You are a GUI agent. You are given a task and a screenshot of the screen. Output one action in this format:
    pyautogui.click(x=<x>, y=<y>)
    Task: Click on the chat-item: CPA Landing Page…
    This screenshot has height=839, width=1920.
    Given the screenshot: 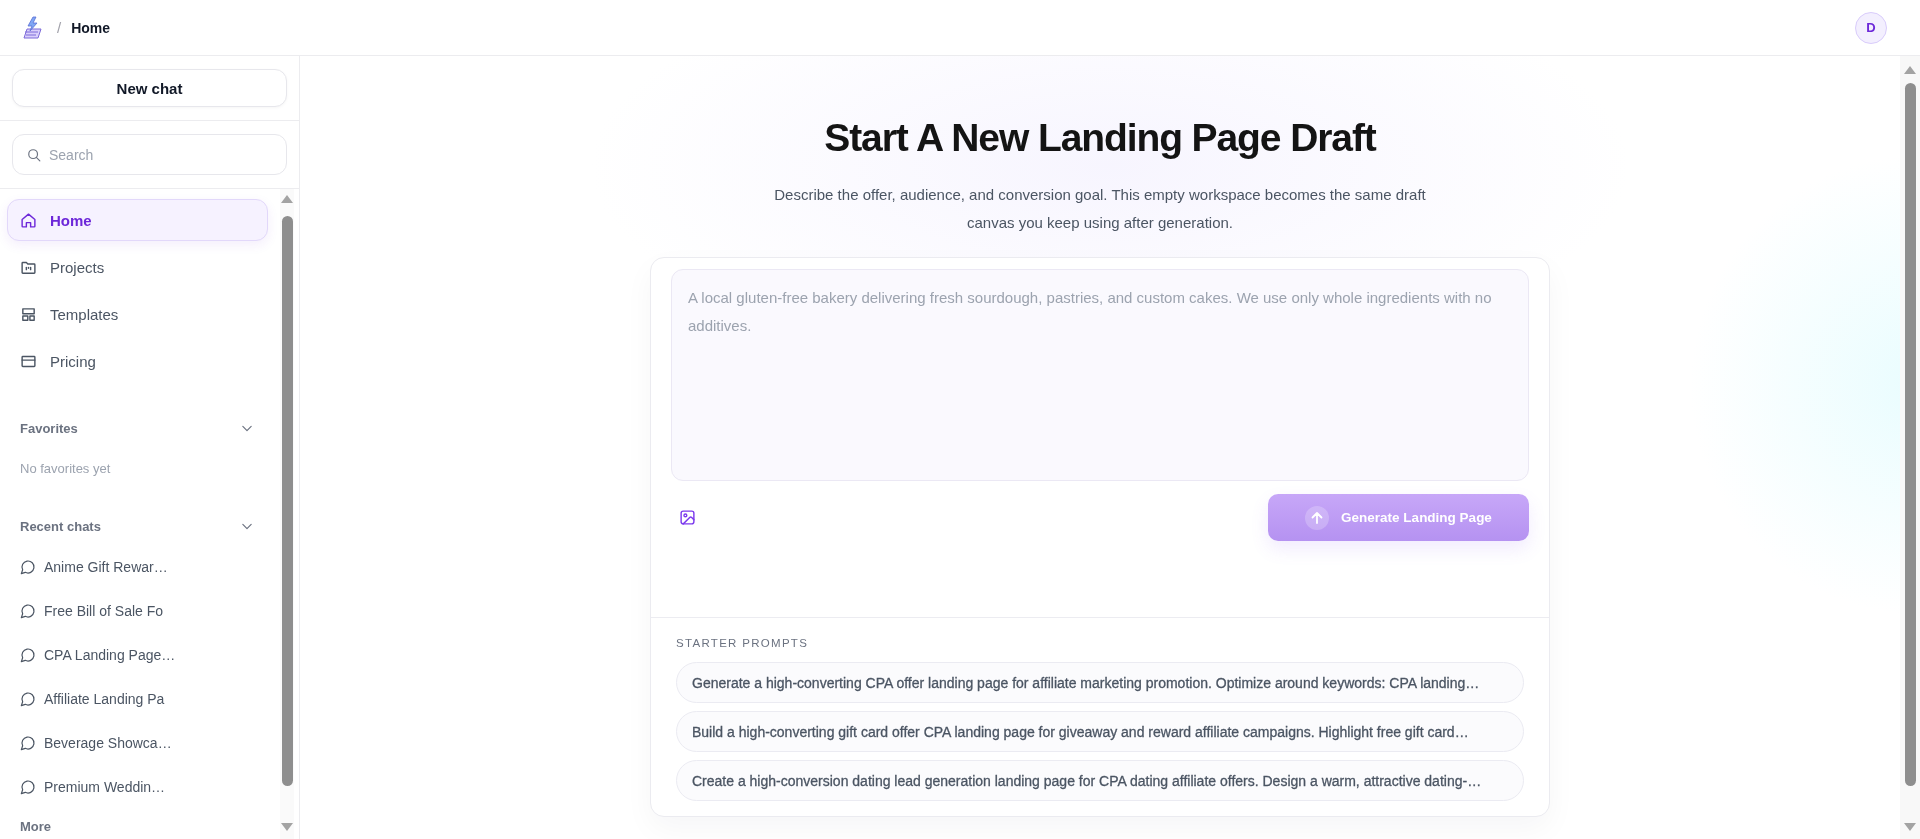 What is the action you would take?
    pyautogui.click(x=137, y=655)
    